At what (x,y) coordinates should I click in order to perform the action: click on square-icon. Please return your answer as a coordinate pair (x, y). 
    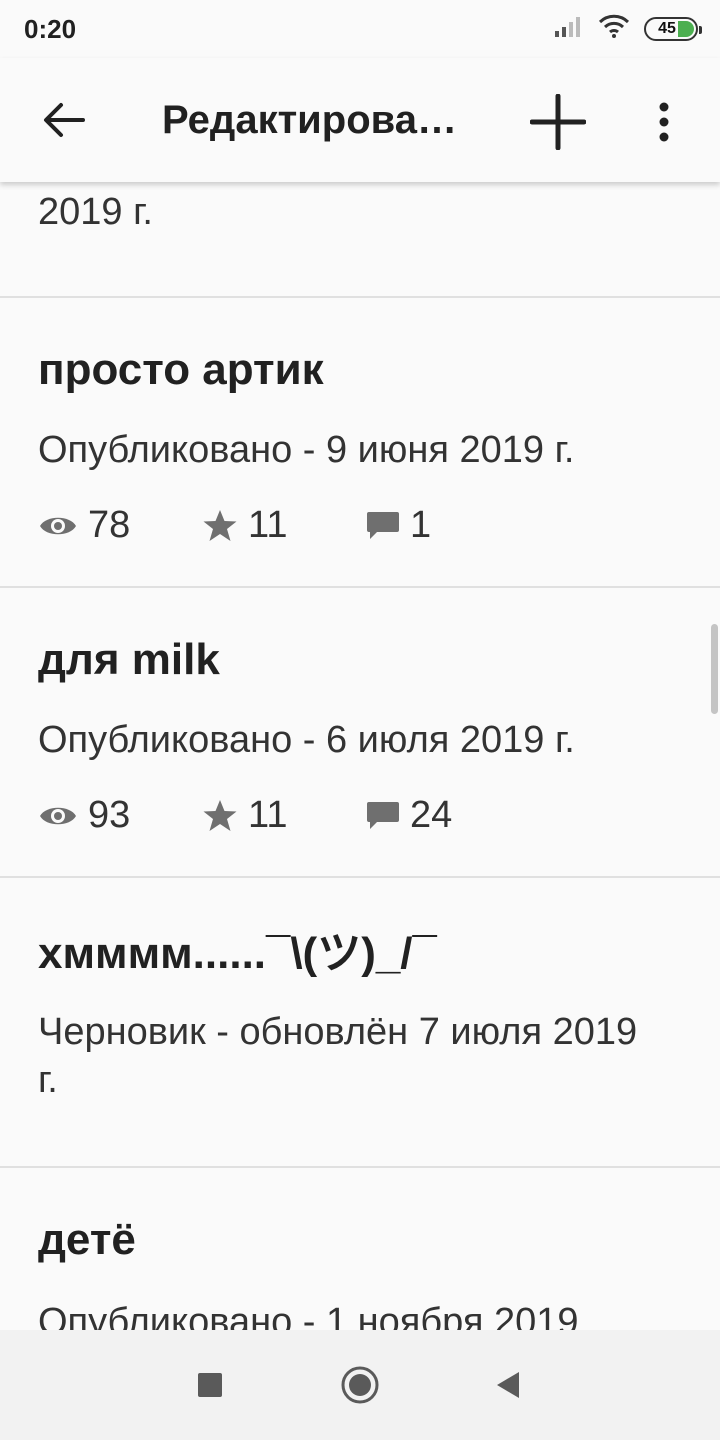
    Looking at the image, I should click on (210, 1385).